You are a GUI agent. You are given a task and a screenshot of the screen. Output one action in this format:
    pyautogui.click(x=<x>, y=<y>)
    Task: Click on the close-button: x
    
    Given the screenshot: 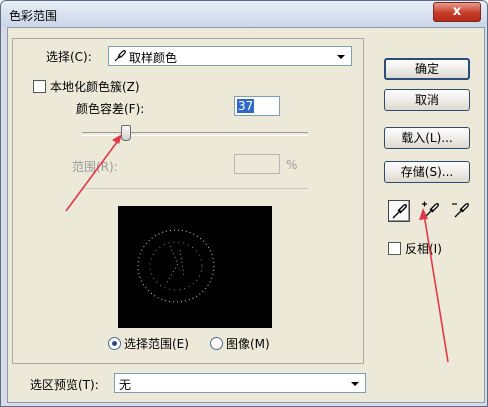 What is the action you would take?
    pyautogui.click(x=457, y=12)
    